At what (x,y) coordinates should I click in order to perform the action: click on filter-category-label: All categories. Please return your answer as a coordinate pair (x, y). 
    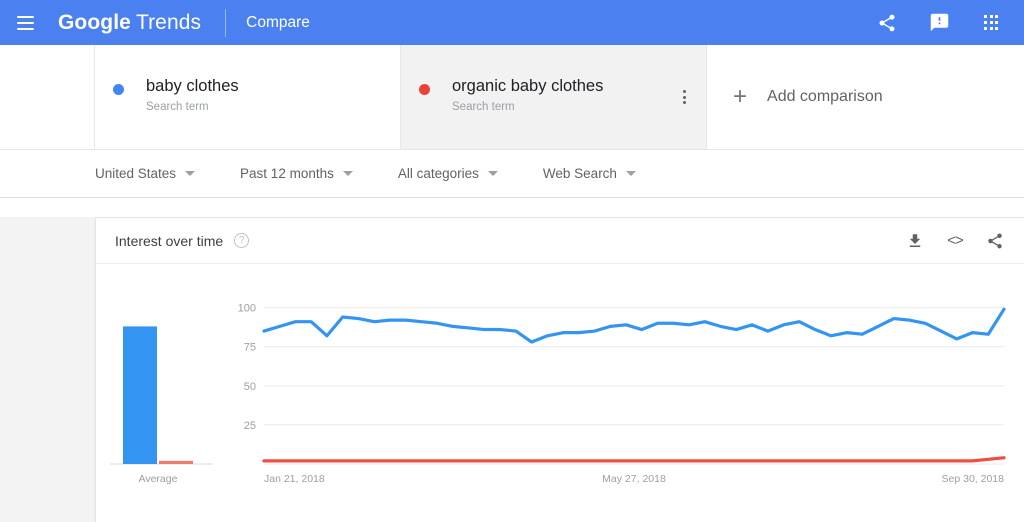
    Looking at the image, I should click on (438, 173).